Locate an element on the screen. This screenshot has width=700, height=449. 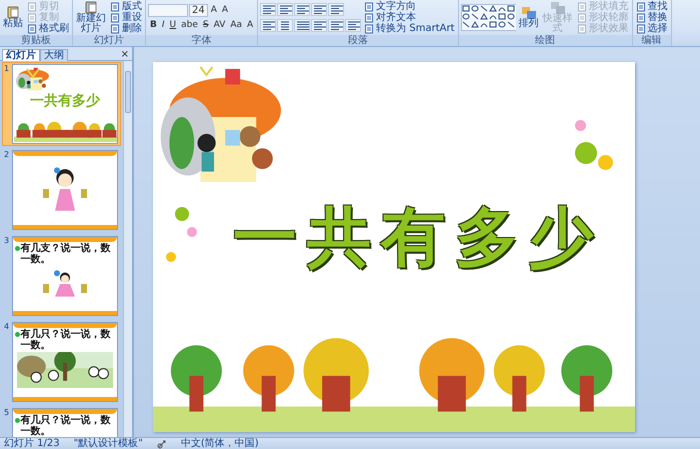
format-button: U is located at coordinates (173, 25).